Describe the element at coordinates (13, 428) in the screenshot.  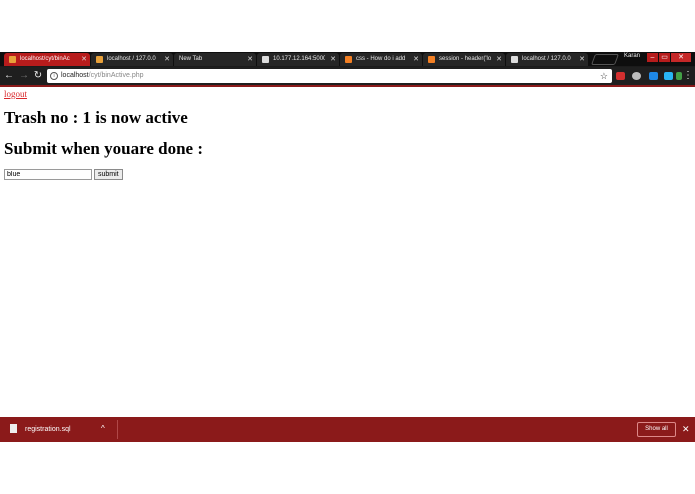
I see `file-icon` at that location.